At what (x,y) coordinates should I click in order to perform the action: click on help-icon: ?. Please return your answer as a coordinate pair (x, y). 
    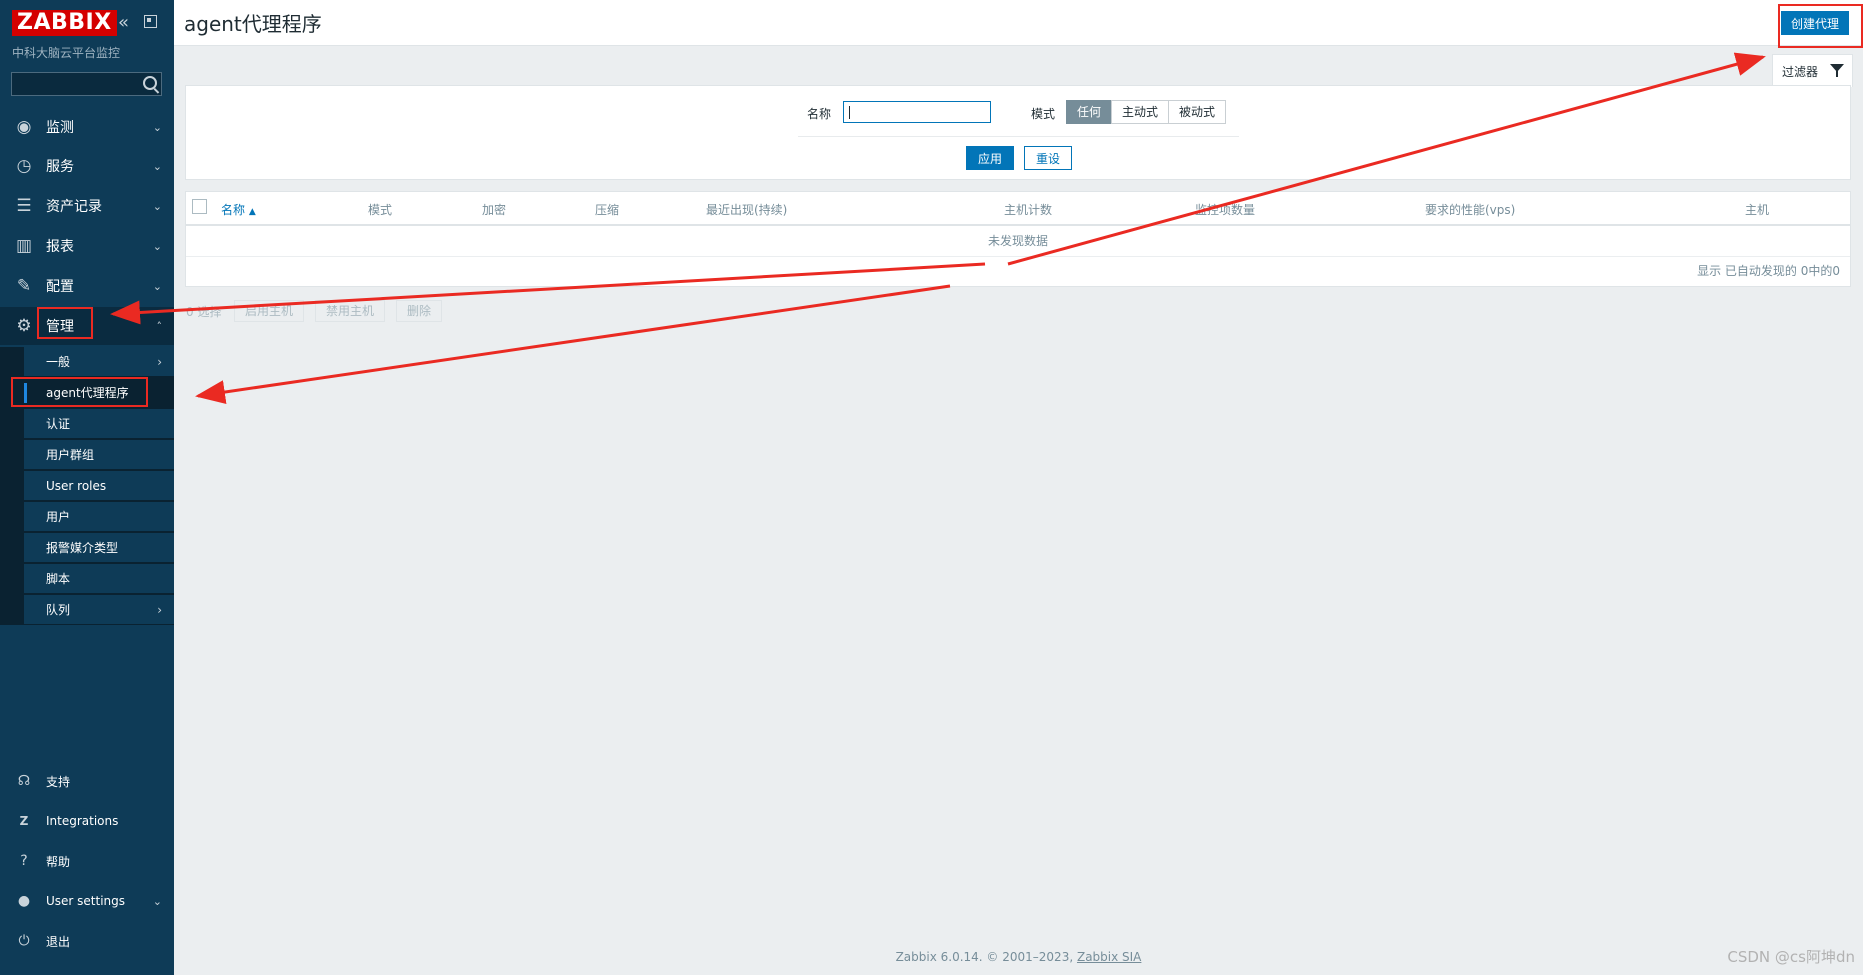
    Looking at the image, I should click on (24, 861).